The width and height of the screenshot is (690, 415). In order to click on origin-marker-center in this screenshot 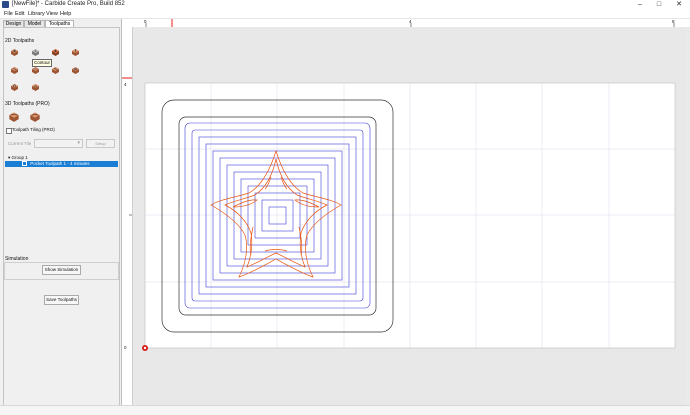, I will do `click(145, 348)`.